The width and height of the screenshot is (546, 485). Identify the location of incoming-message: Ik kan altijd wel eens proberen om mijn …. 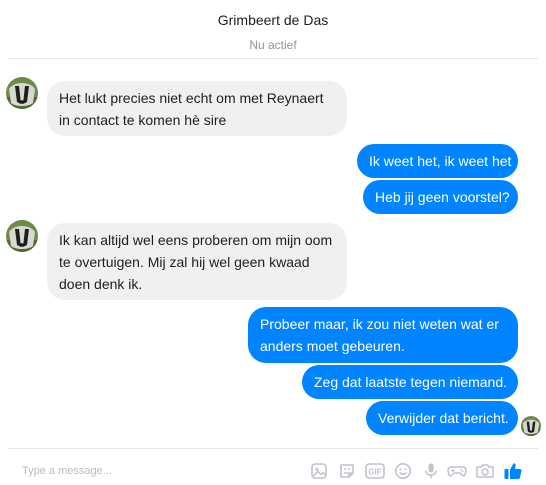
(197, 261).